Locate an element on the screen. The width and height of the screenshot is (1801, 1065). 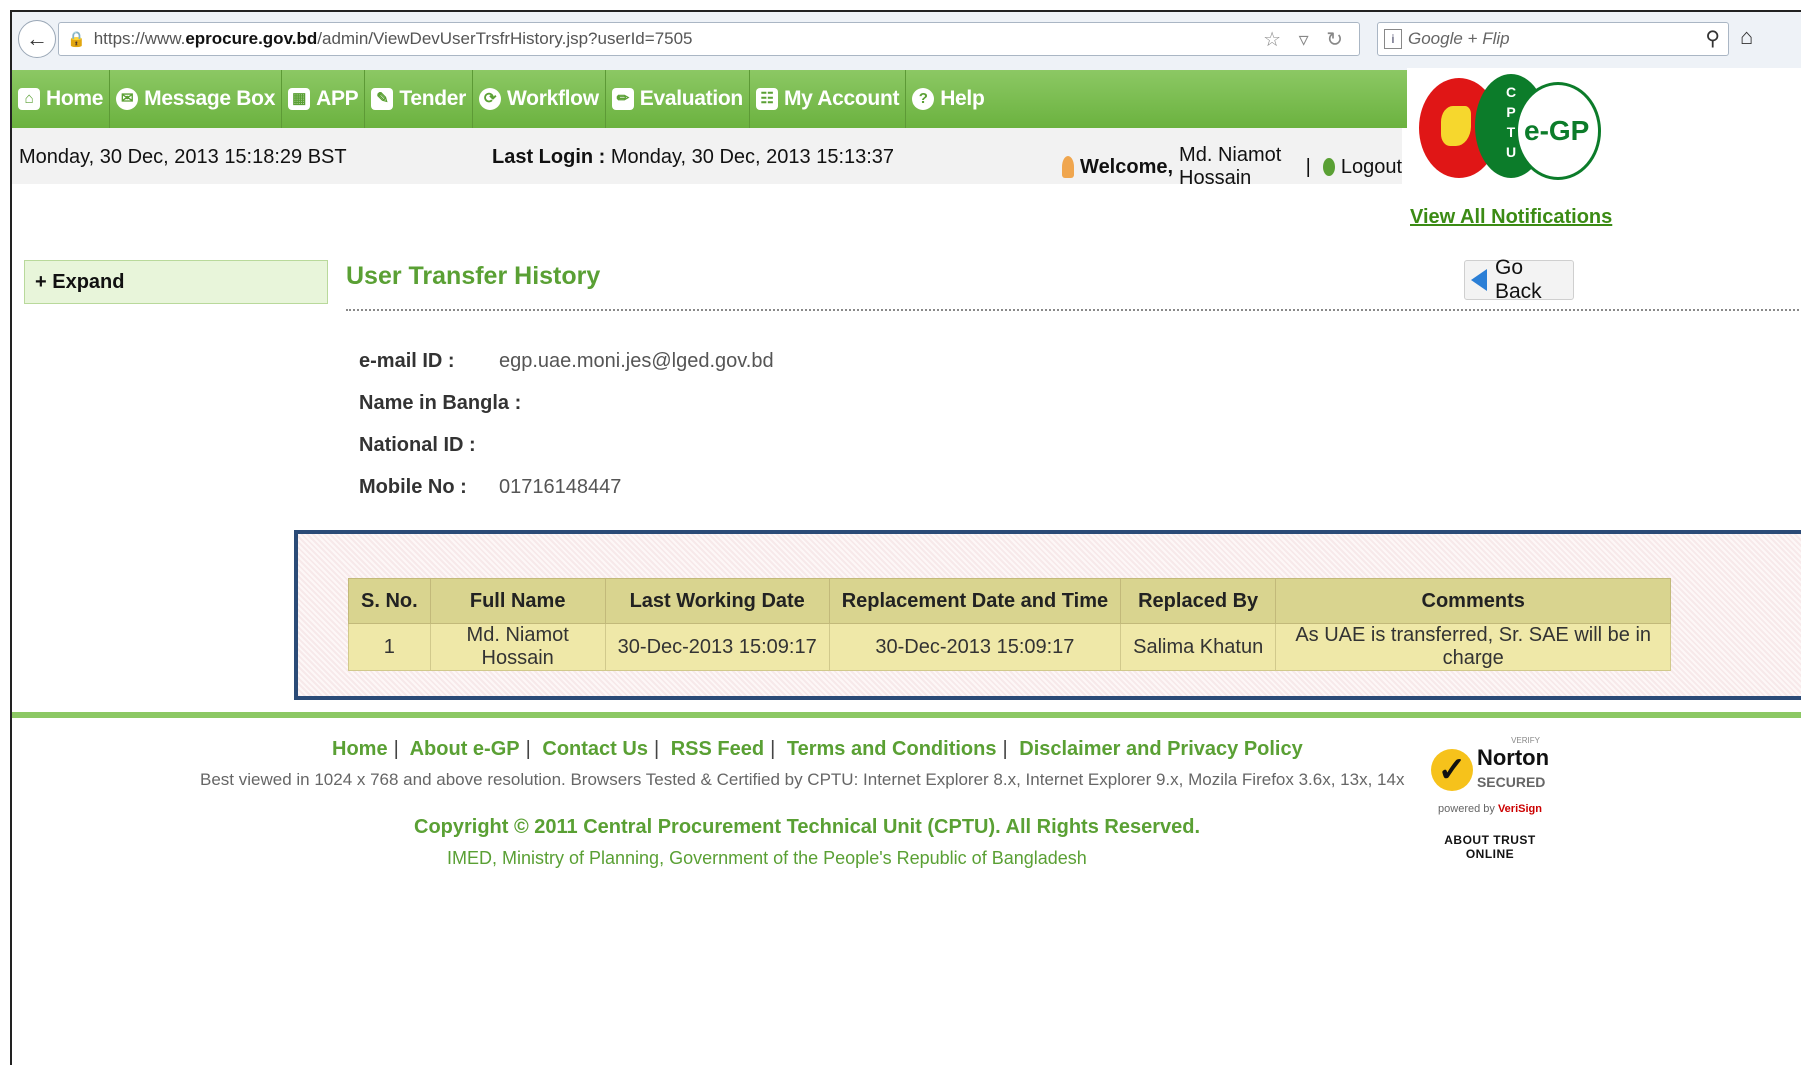
user-icon is located at coordinates (1068, 167).